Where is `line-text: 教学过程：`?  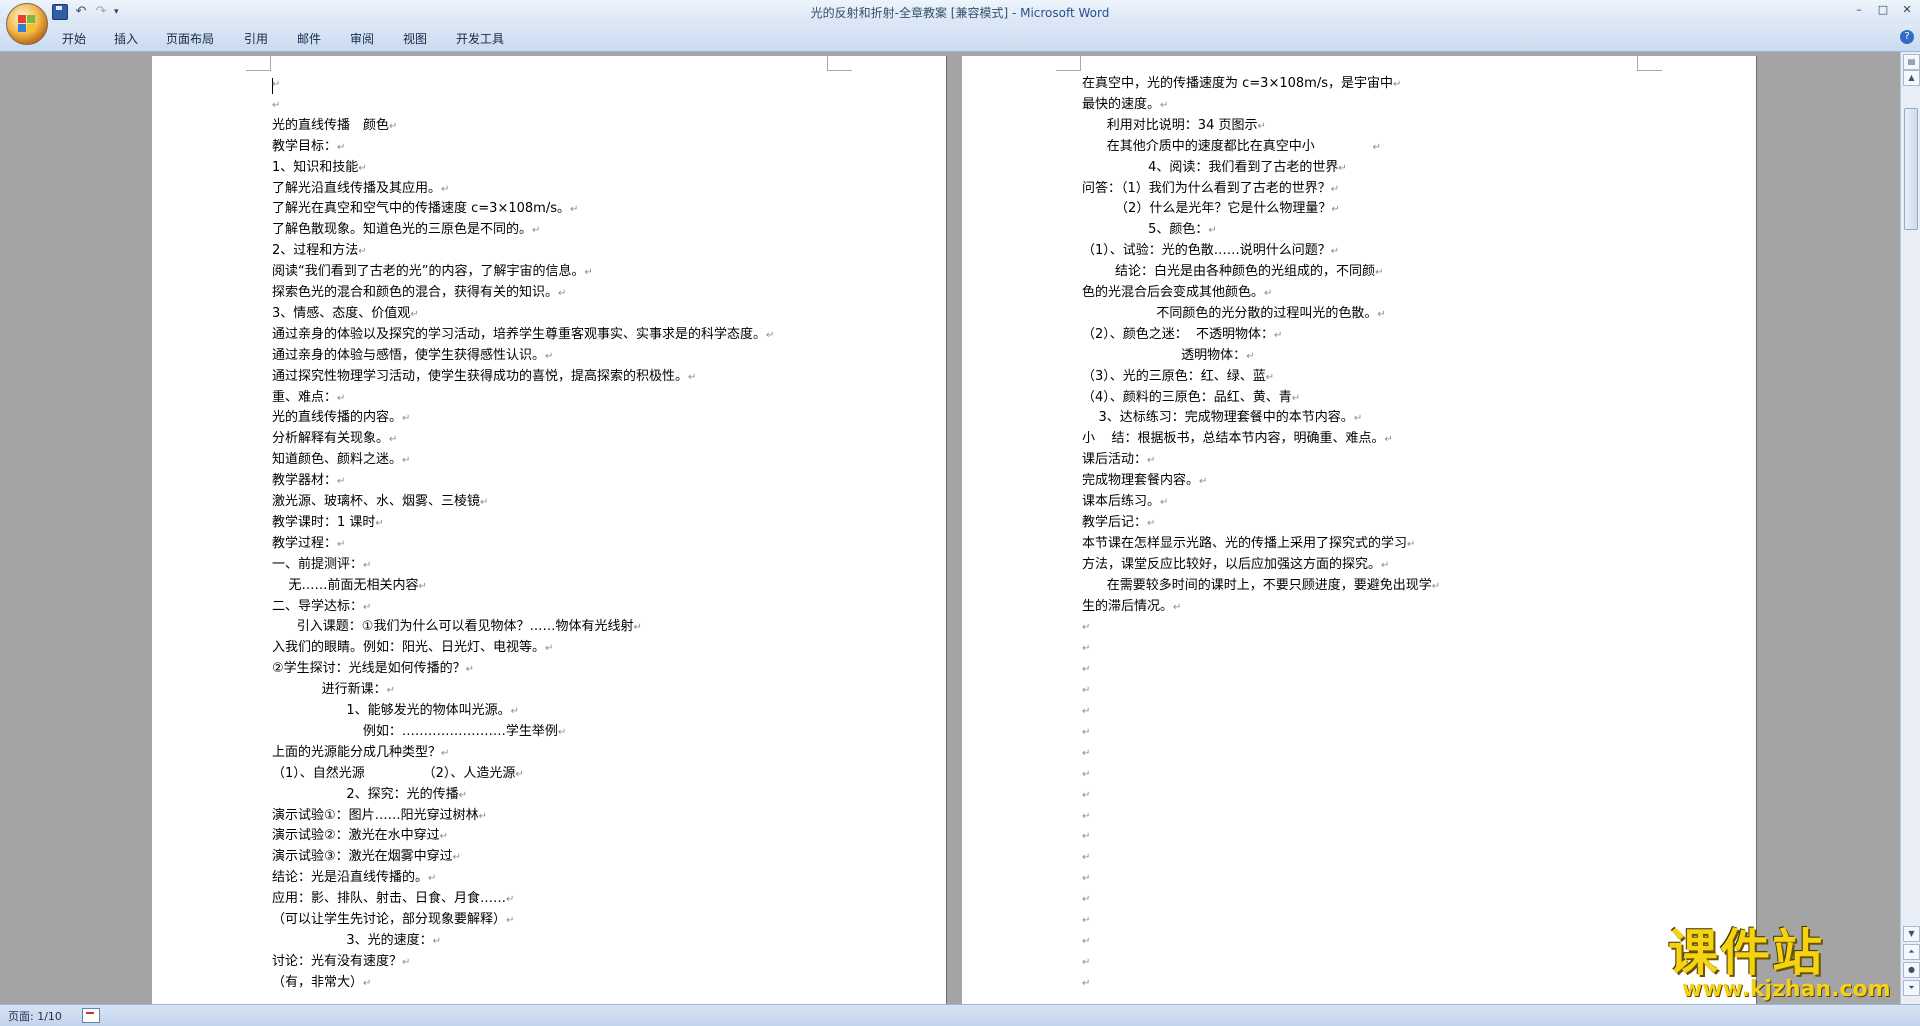
line-text: 教学过程： is located at coordinates (305, 543).